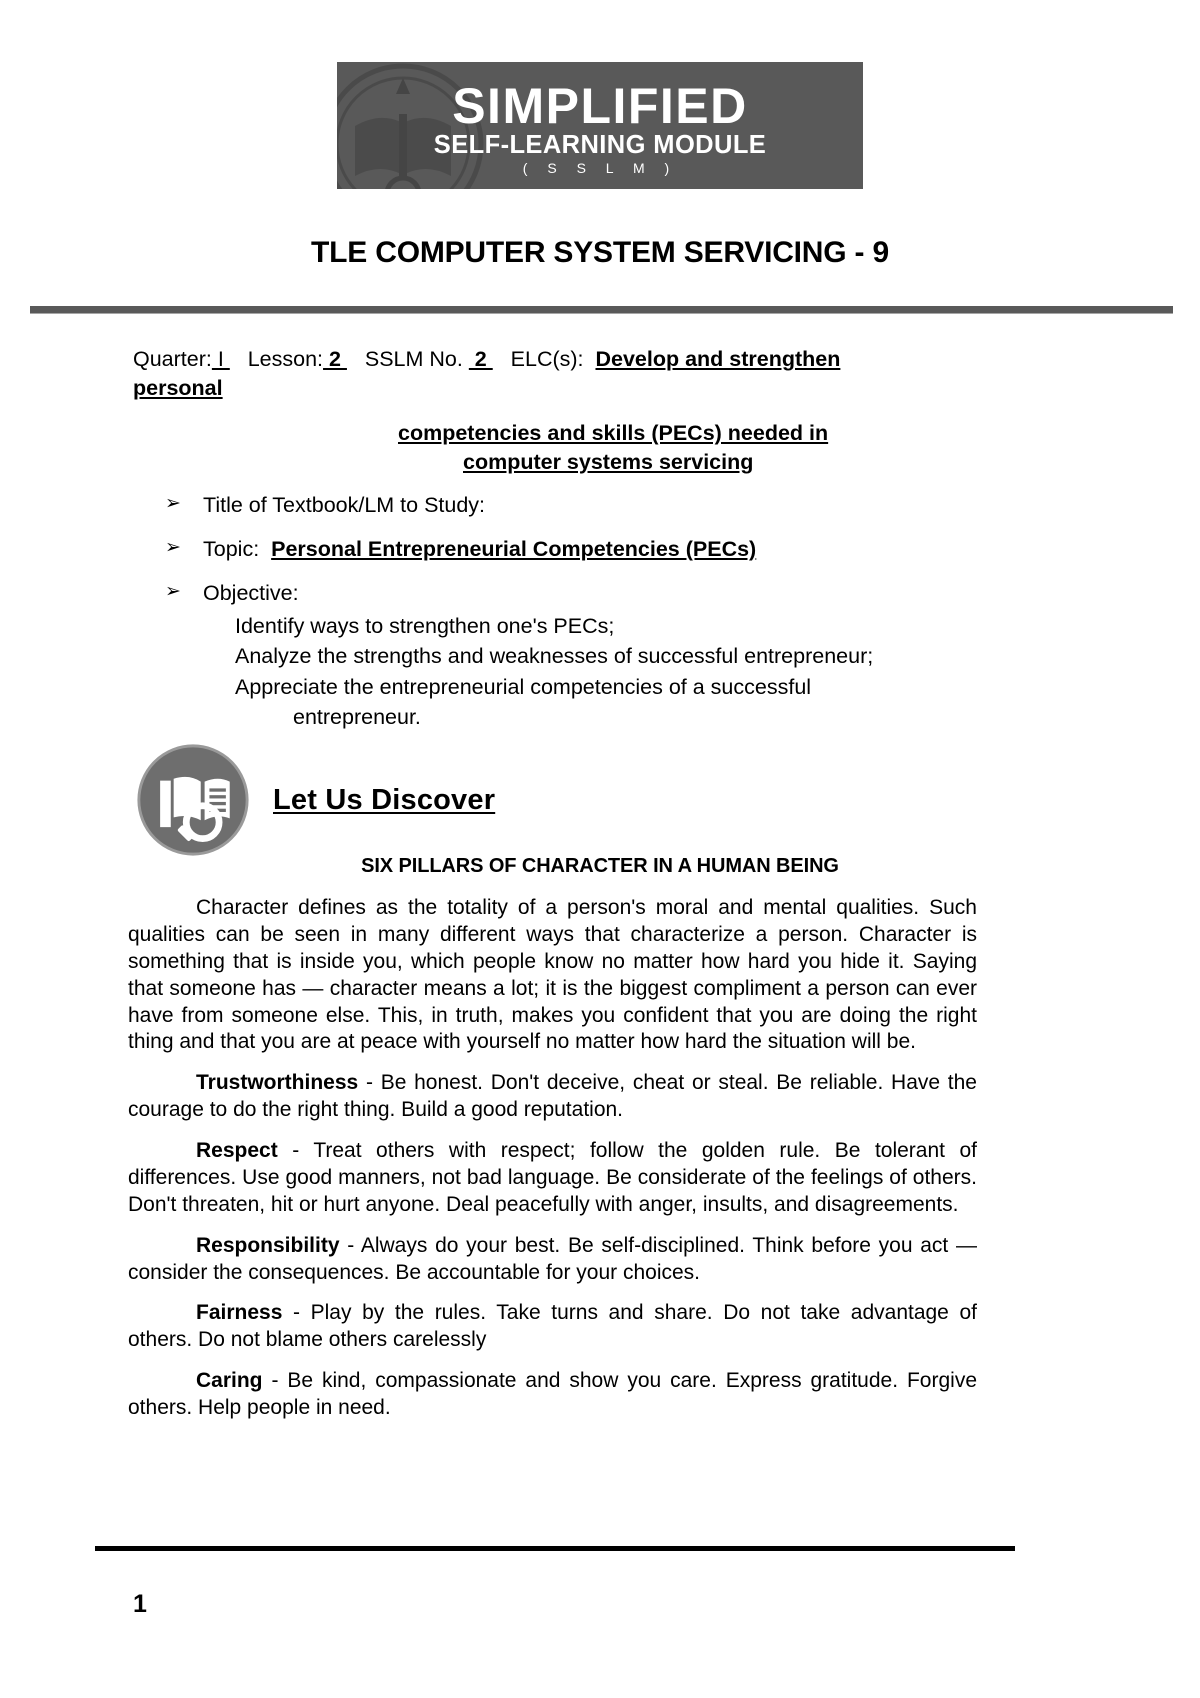 The width and height of the screenshot is (1200, 1698). I want to click on sslm-value: 2, so click(480, 359).